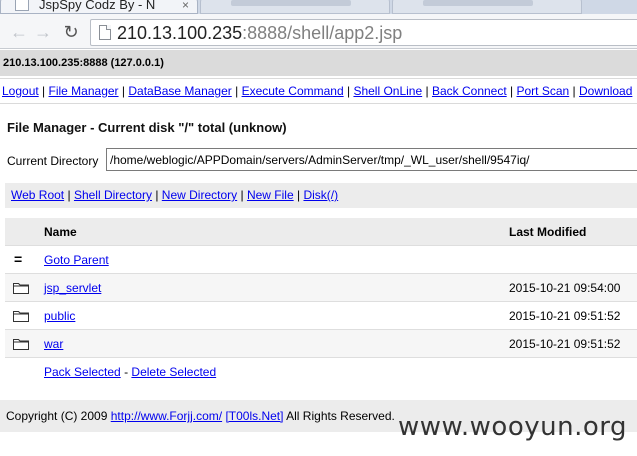 The height and width of the screenshot is (456, 637). What do you see at coordinates (318, 63) in the screenshot?
I see `host-info: 210.13.100.235:8888 (127.0.0.1)` at bounding box center [318, 63].